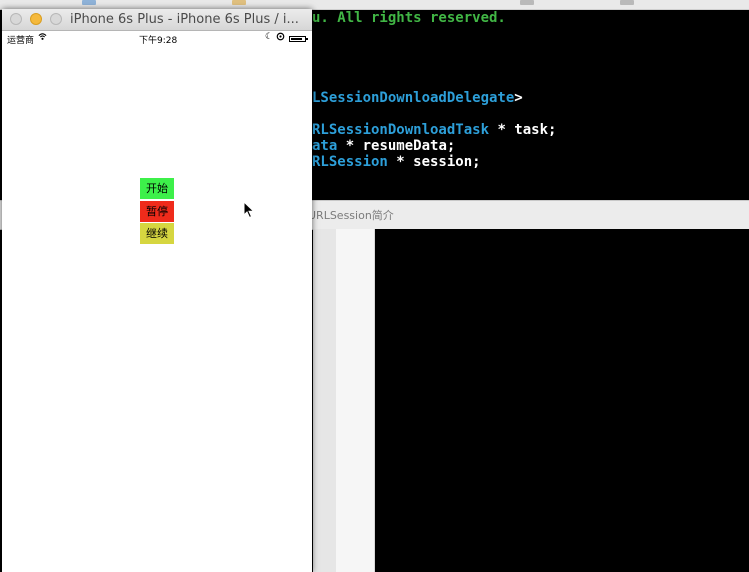 This screenshot has height=572, width=749. Describe the element at coordinates (401, 130) in the screenshot. I see `code-token: RLSessionDownloadTask` at that location.